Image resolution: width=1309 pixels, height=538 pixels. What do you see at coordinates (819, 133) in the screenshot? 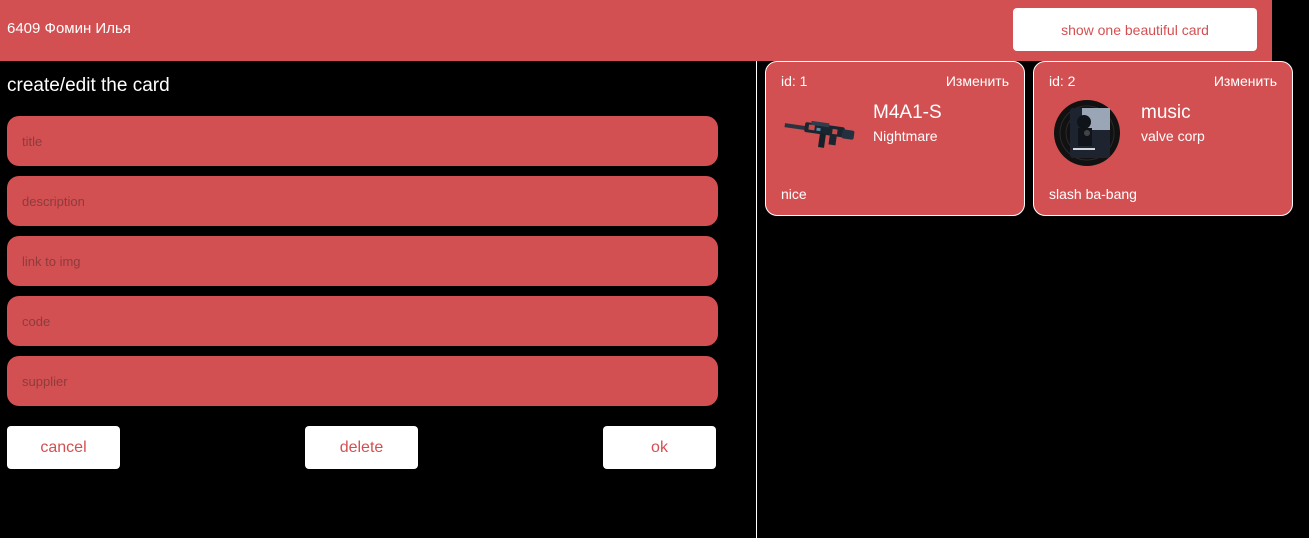
I see `rifle-image` at bounding box center [819, 133].